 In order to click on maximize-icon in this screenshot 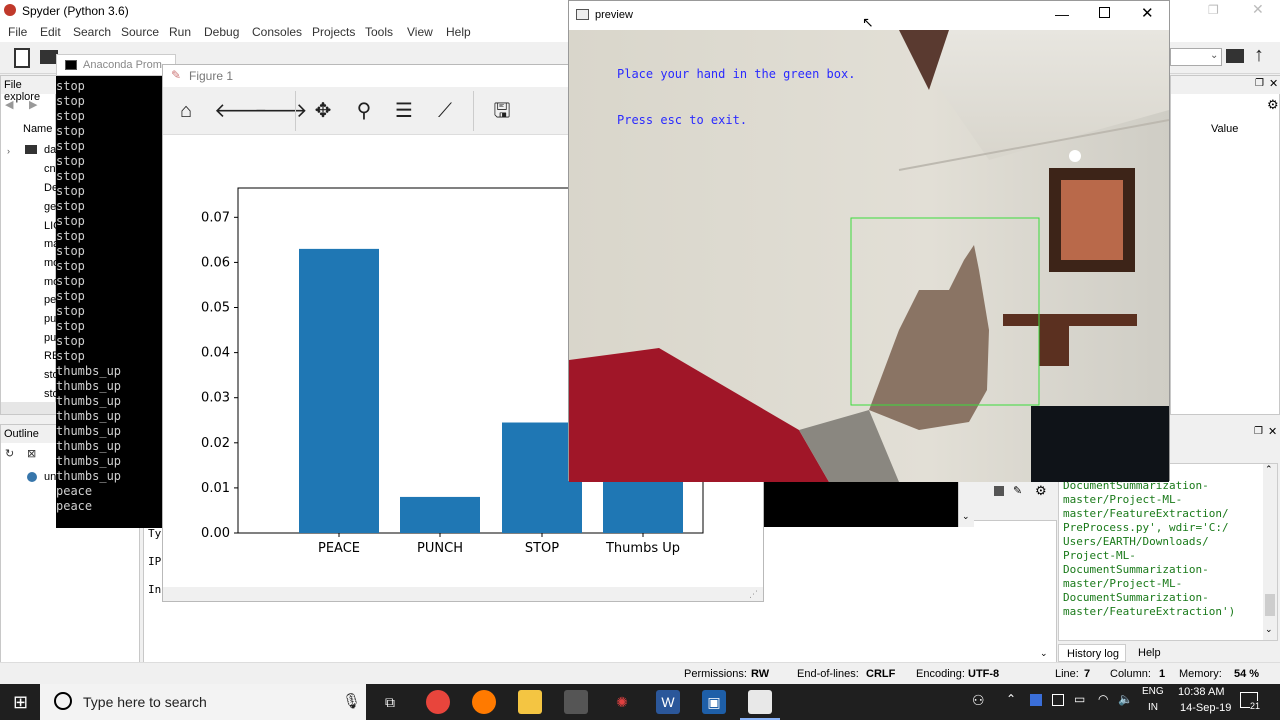, I will do `click(1104, 12)`.